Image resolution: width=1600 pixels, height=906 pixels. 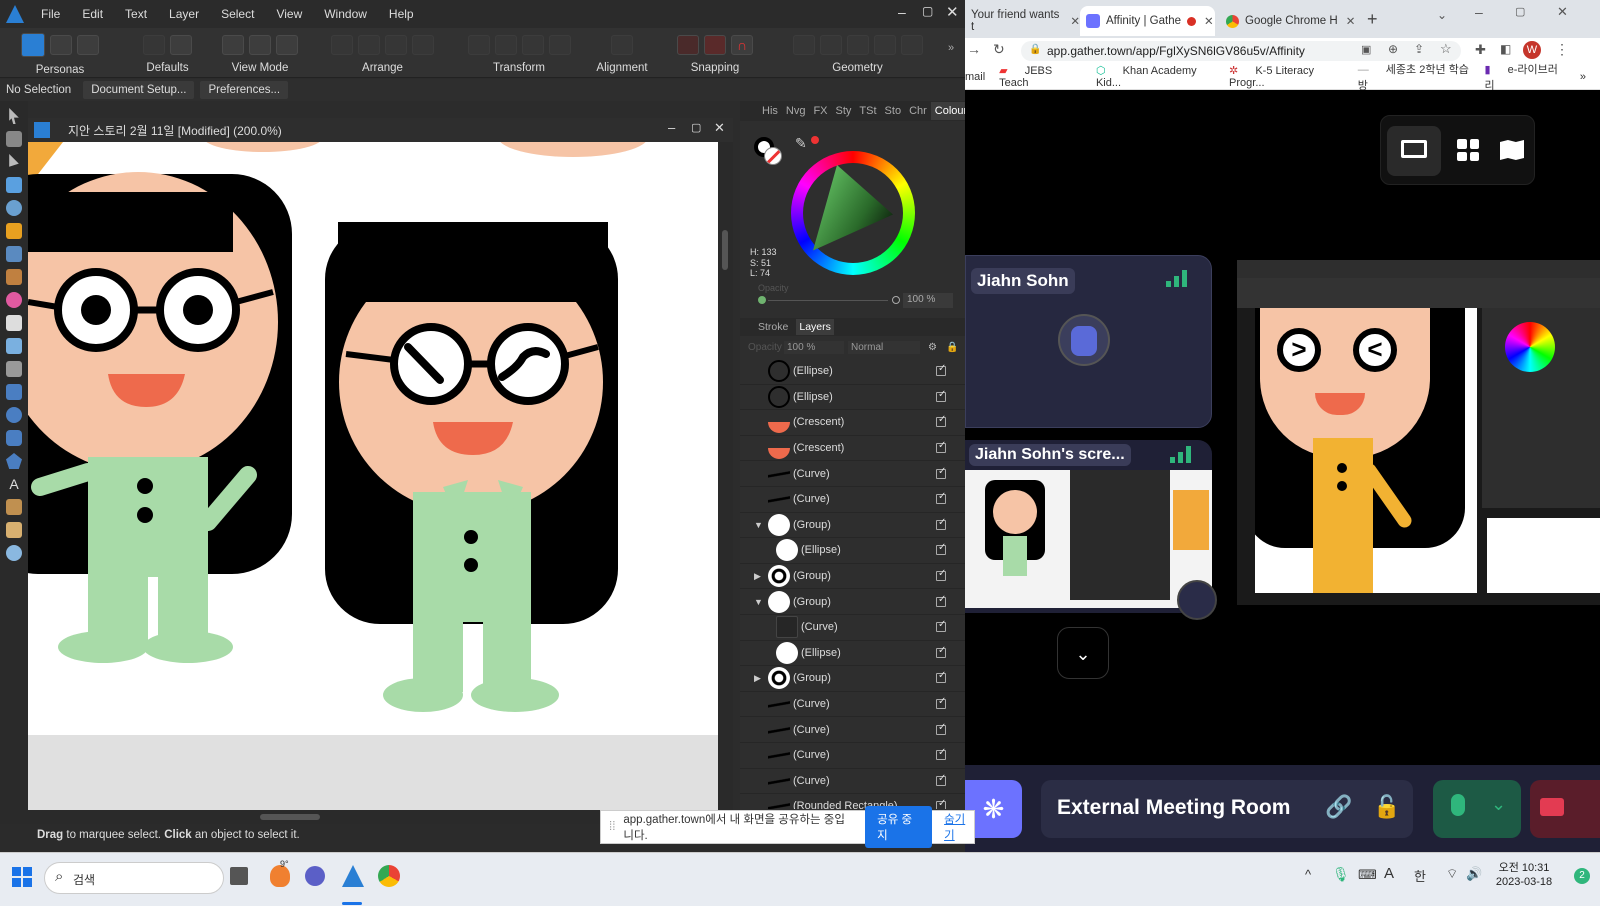 I want to click on hide-link: 숨기기, so click(x=959, y=827).